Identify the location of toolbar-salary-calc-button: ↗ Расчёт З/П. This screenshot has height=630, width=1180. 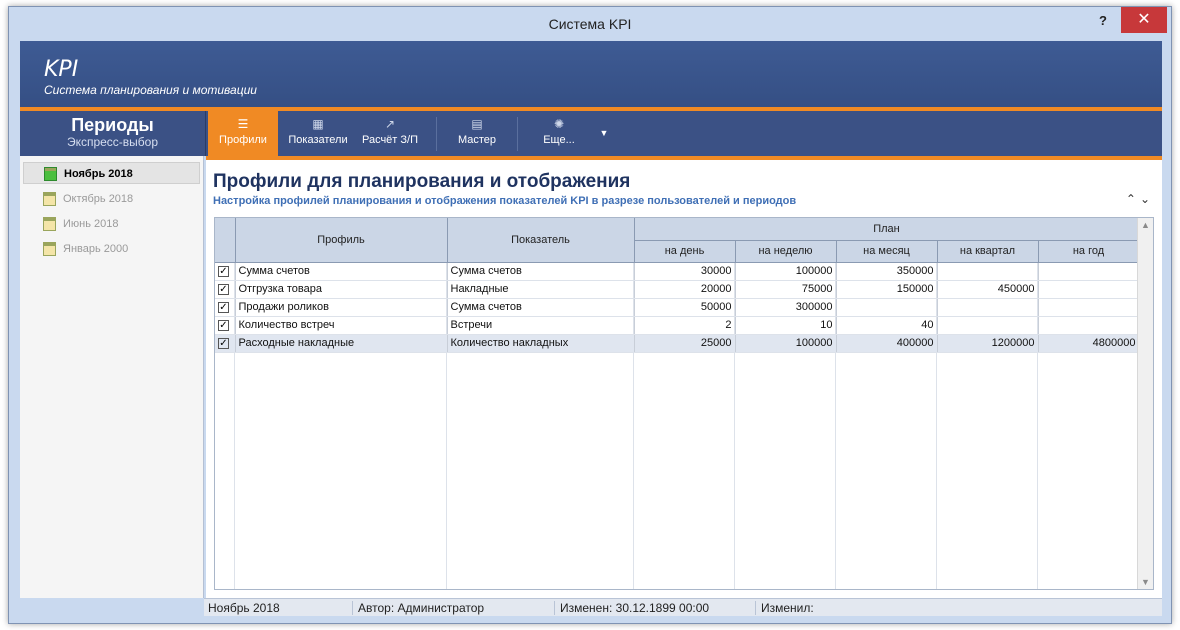
(390, 133).